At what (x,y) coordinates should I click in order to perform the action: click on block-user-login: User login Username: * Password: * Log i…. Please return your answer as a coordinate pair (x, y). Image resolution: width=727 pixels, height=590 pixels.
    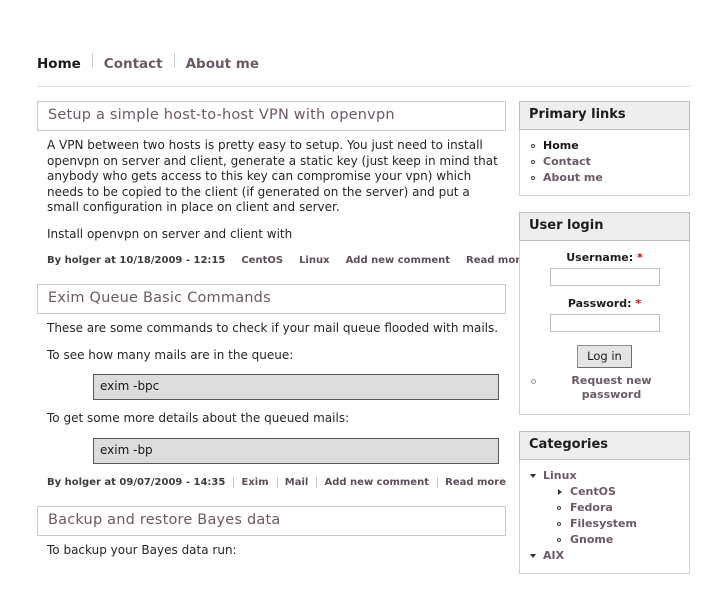
    Looking at the image, I should click on (604, 313).